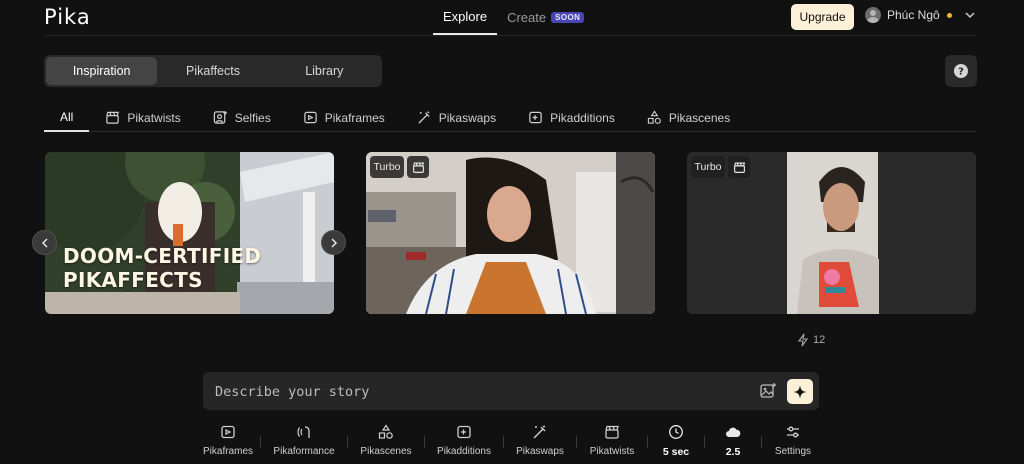  I want to click on lightning-icon, so click(803, 340).